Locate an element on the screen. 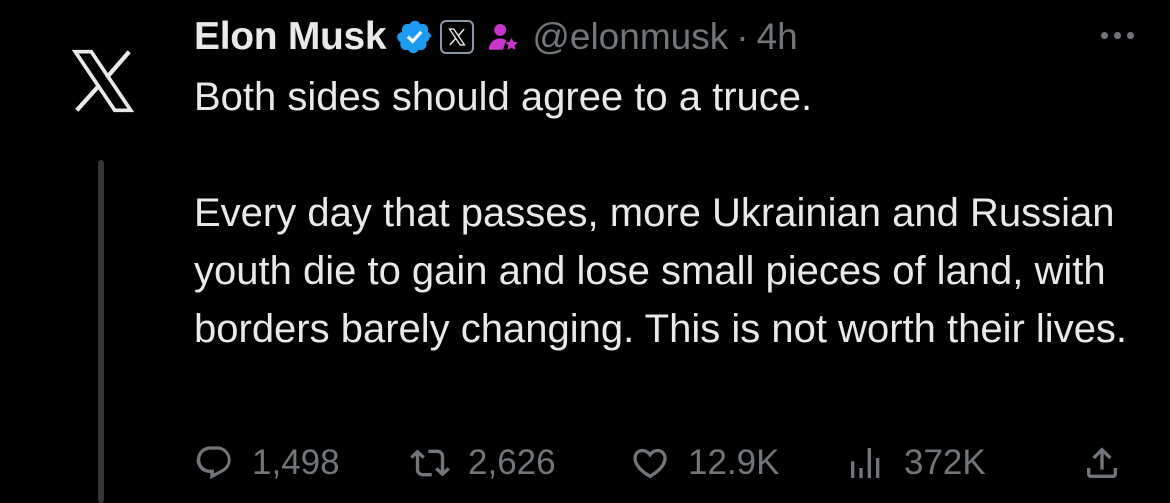  tweet-header: Elon Musk @elonmusk · 4h is located at coordinates (496, 37).